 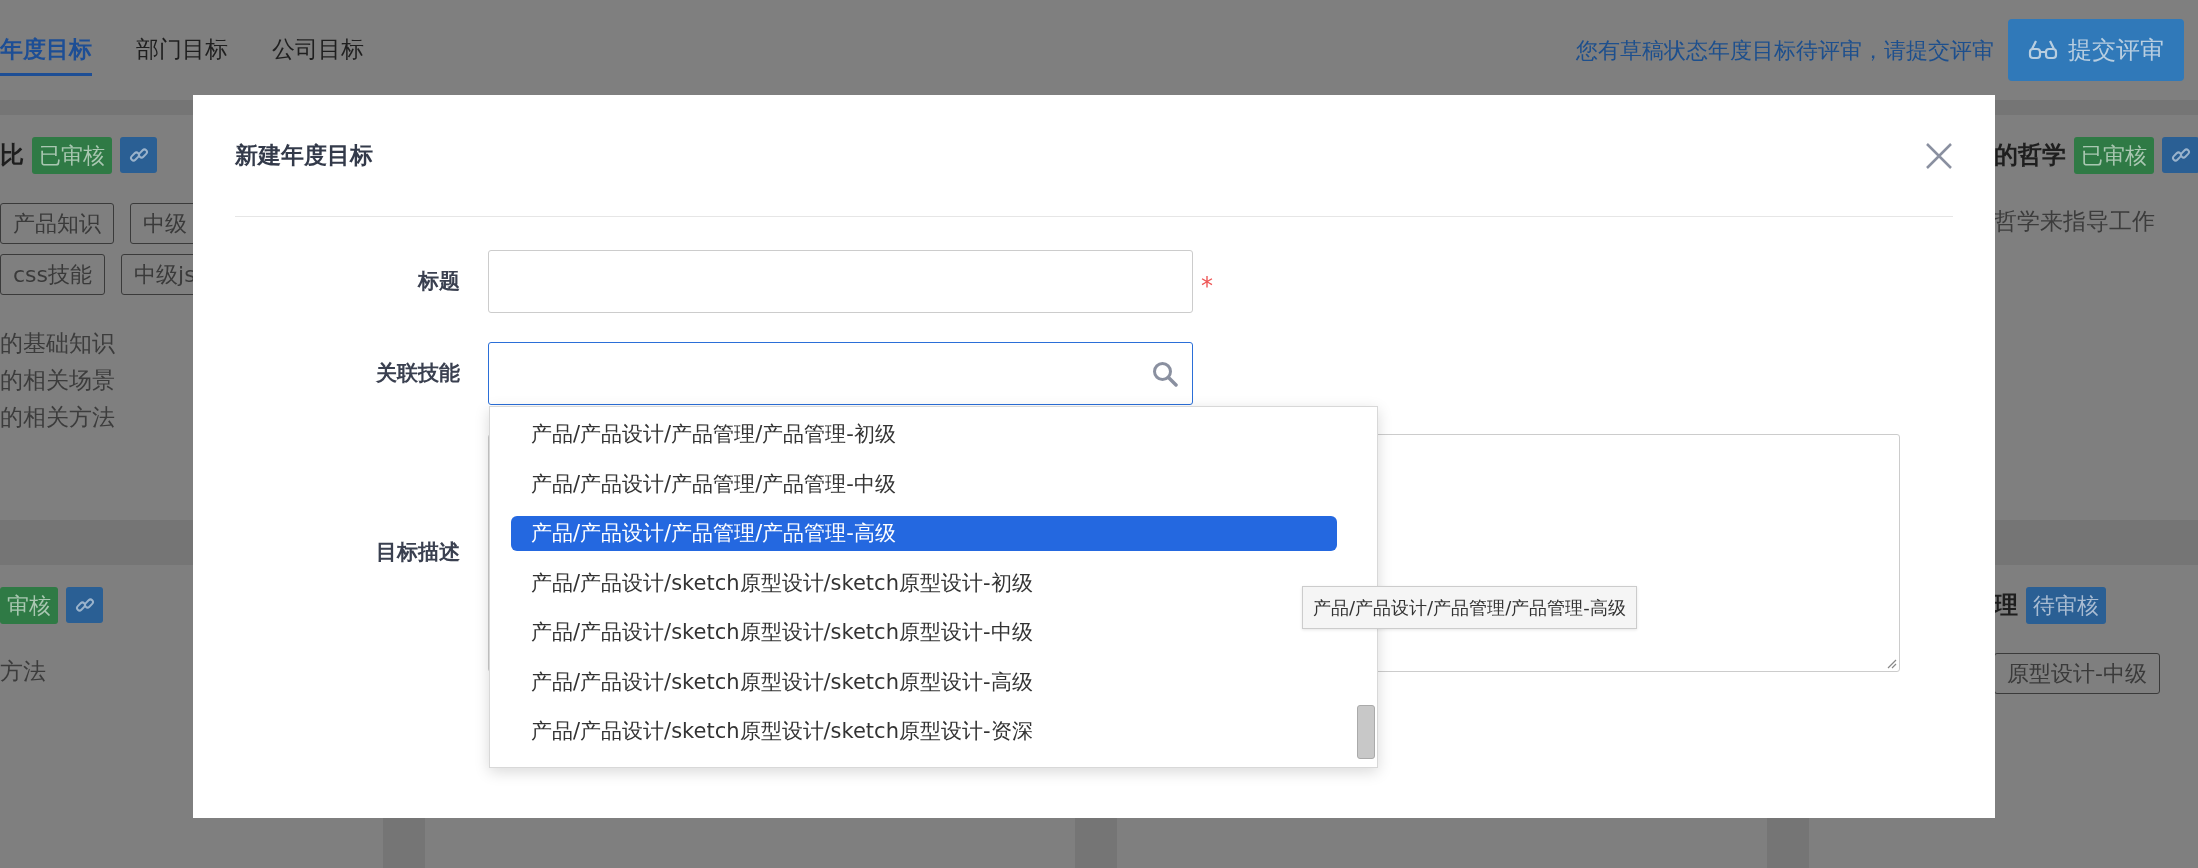 What do you see at coordinates (58, 417) in the screenshot?
I see `card-text: 的相关方法` at bounding box center [58, 417].